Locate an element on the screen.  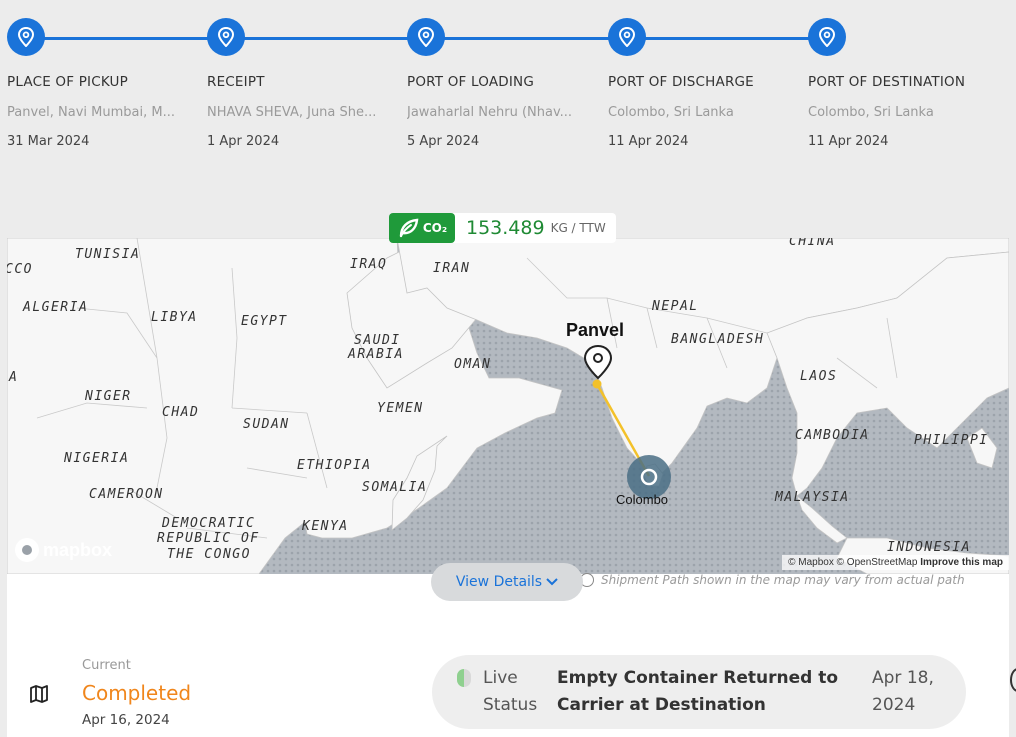
live-status-date: Apr 18, 2024 is located at coordinates (903, 691).